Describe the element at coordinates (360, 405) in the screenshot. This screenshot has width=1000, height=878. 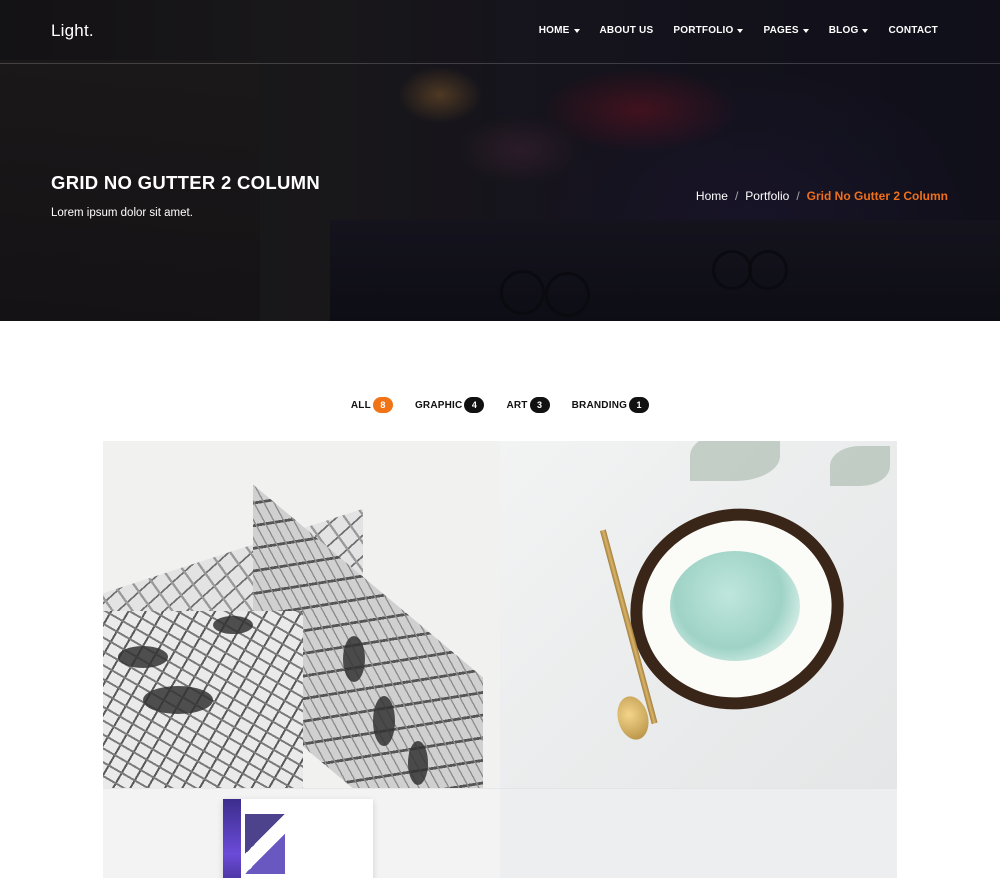
I see `filter-label: ALL` at that location.